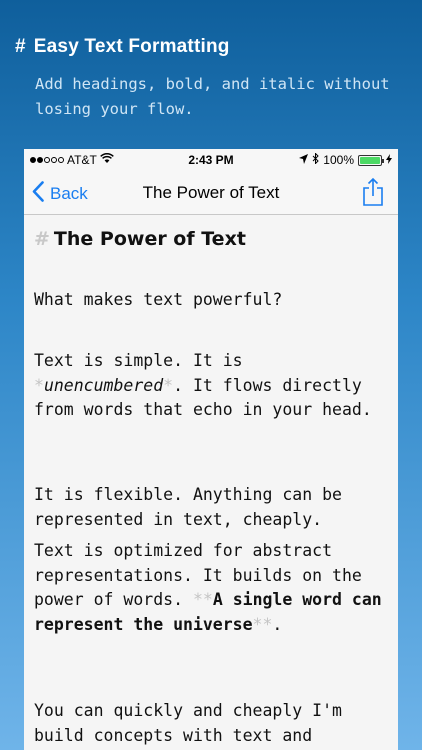 Image resolution: width=422 pixels, height=750 pixels. What do you see at coordinates (20, 46) in the screenshot?
I see `promo-hash-mark: #` at bounding box center [20, 46].